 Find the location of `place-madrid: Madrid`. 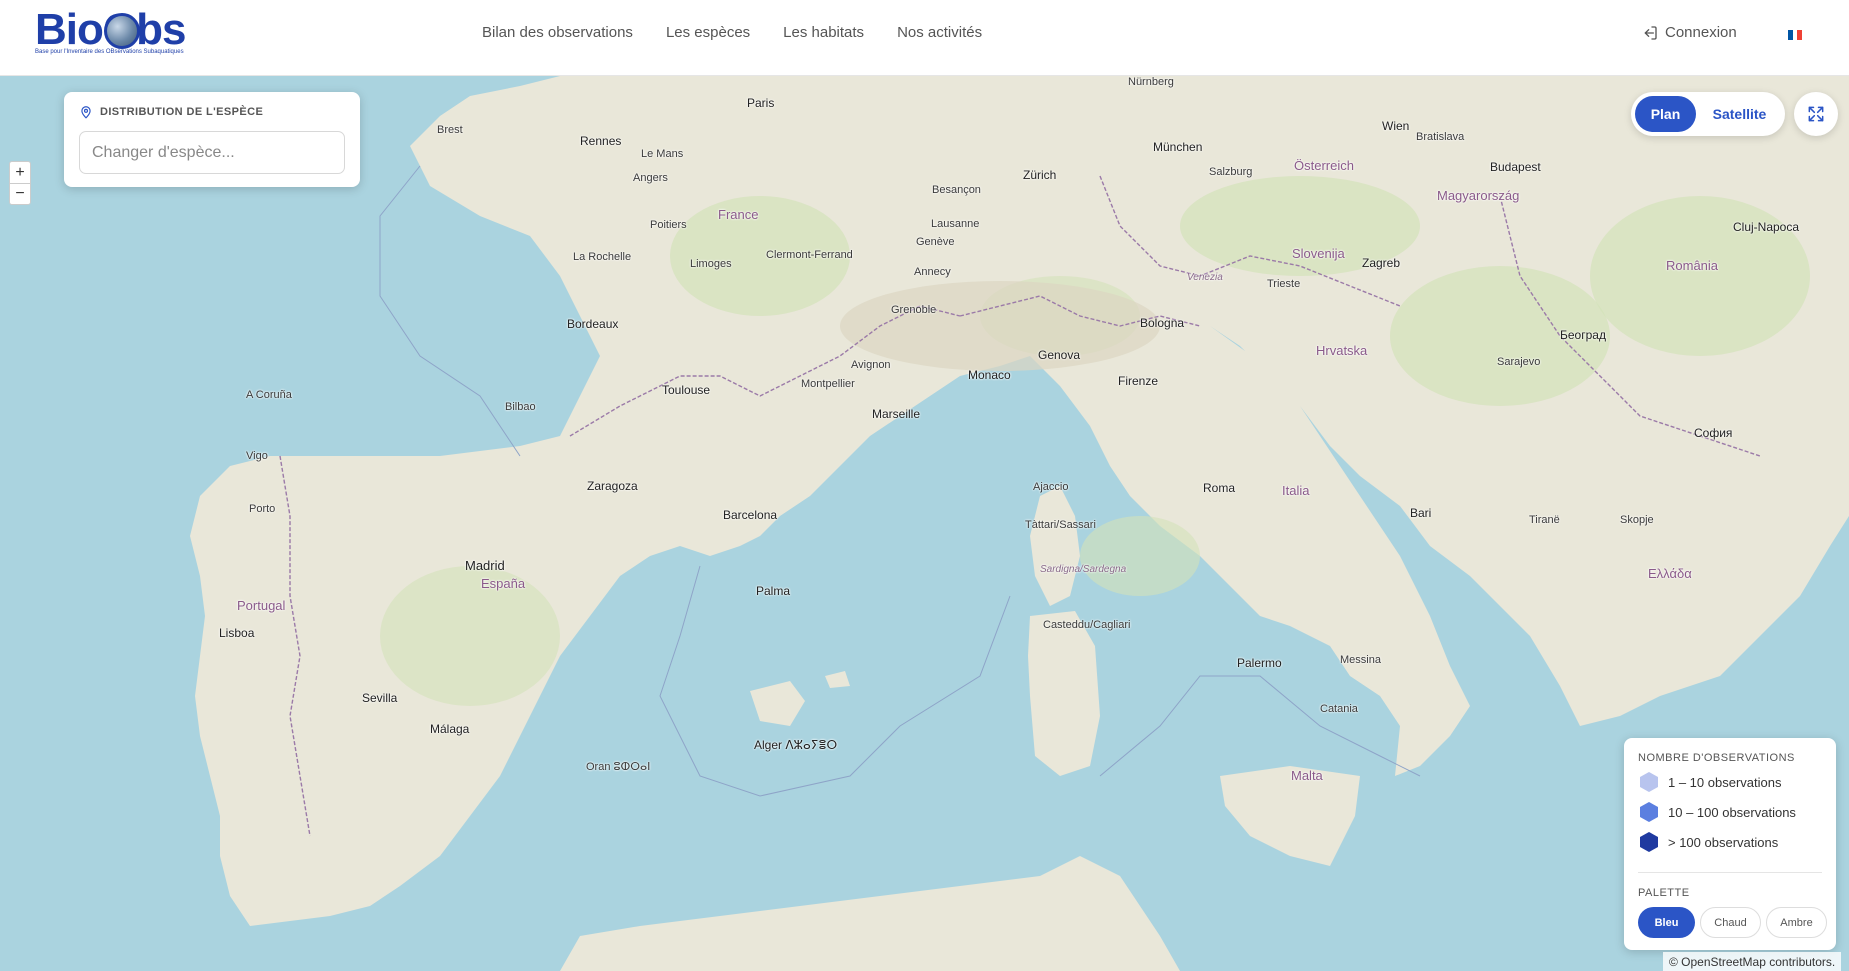

place-madrid: Madrid is located at coordinates (485, 565).